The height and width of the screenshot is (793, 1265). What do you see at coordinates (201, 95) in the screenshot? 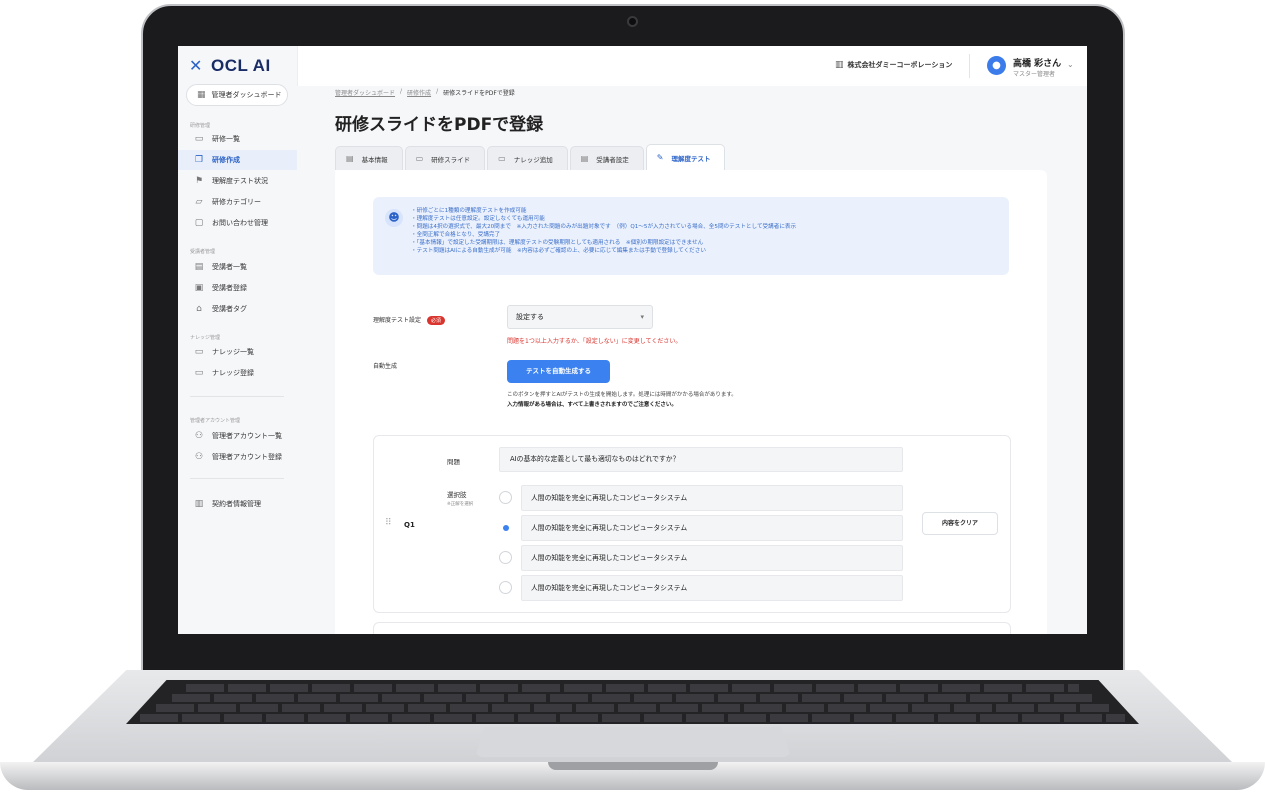
I see `grid-icon: ▦` at bounding box center [201, 95].